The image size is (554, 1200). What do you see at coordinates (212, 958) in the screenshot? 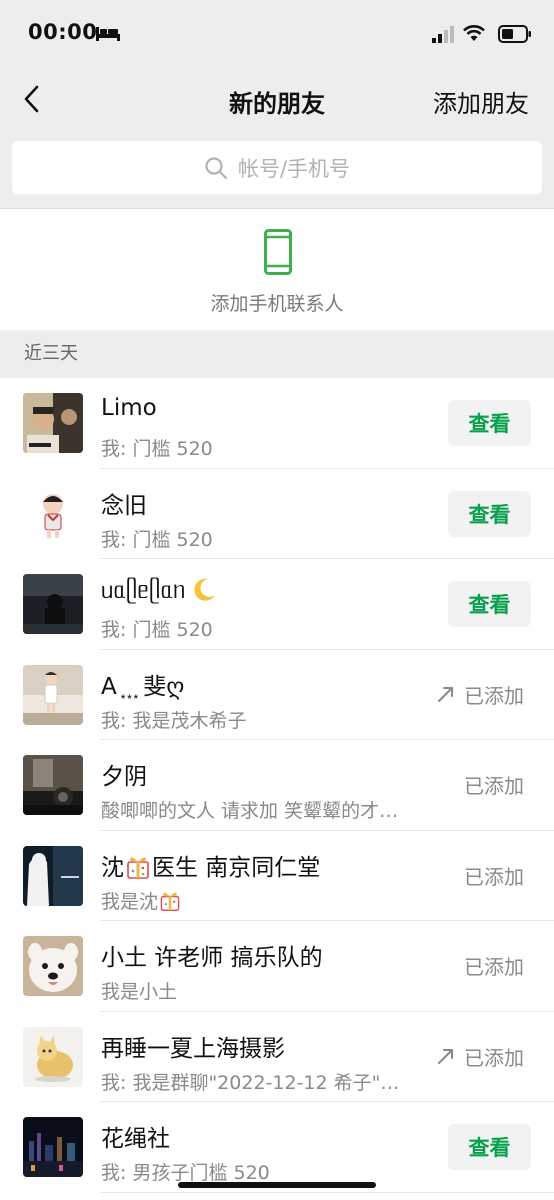
I see `contact-name: 小土 许老师 搞乐队的` at bounding box center [212, 958].